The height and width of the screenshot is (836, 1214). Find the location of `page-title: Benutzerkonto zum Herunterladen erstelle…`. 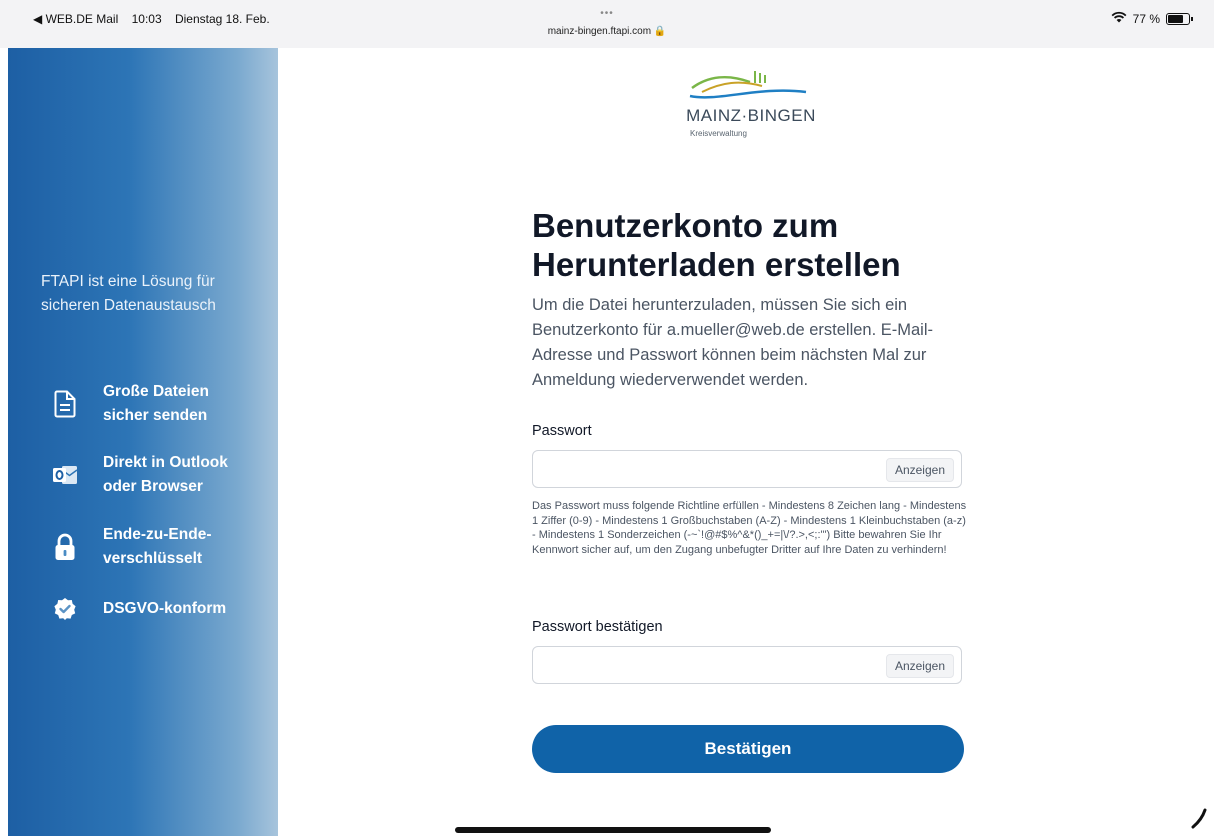

page-title: Benutzerkonto zum Herunterladen erstelle… is located at coordinates (716, 245).